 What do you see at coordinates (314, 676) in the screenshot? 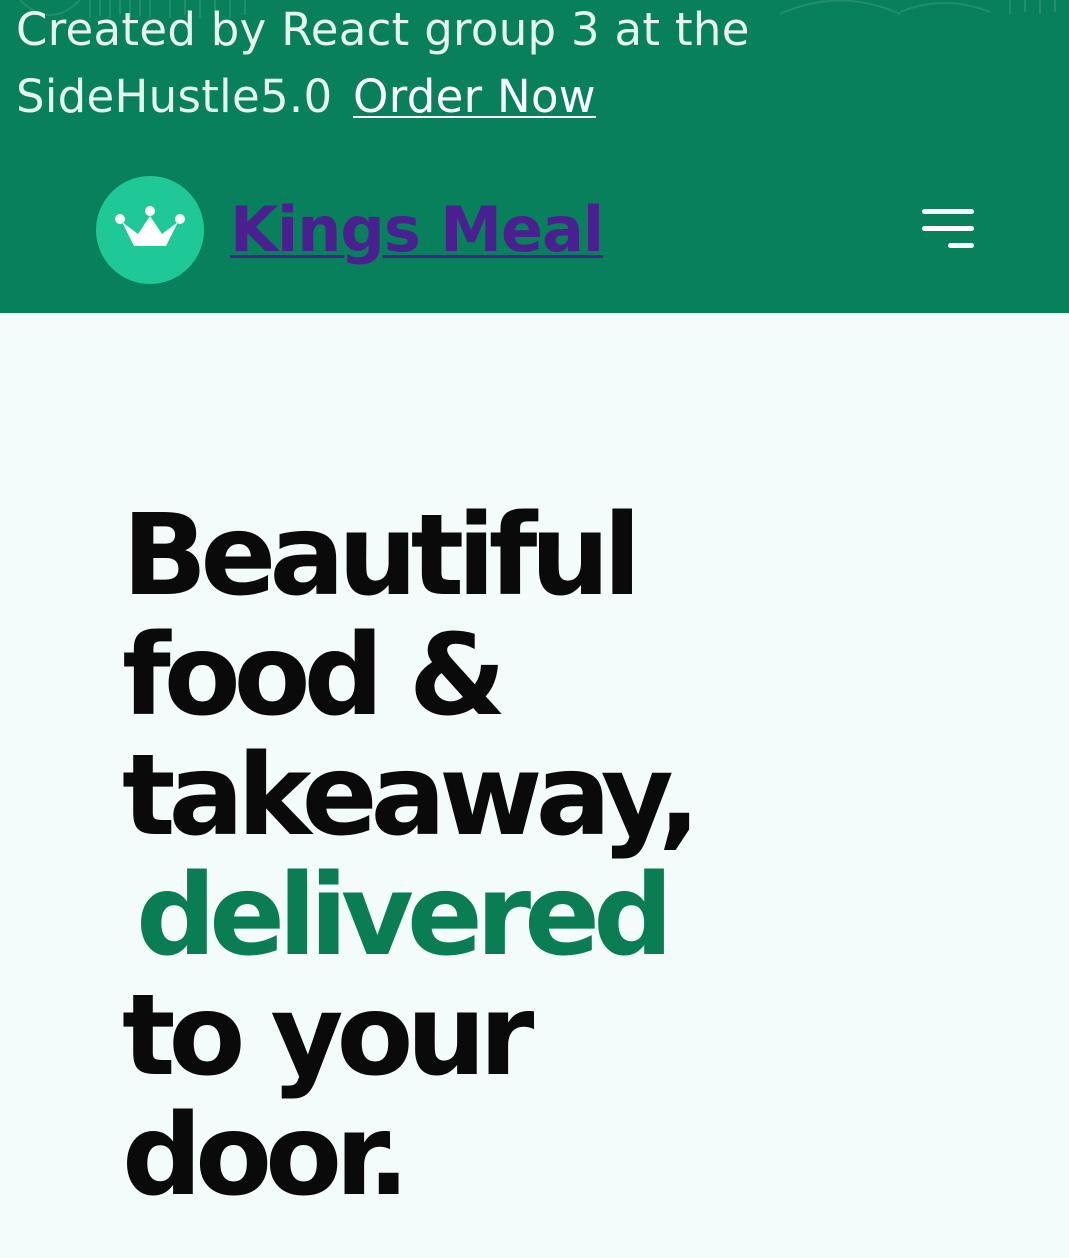
I see `headline-line: food &` at bounding box center [314, 676].